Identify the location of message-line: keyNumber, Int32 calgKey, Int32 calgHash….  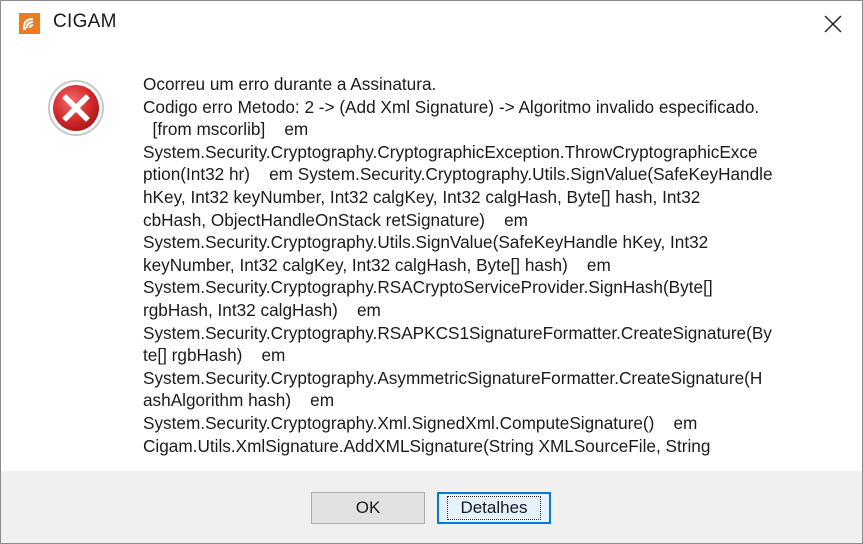
(377, 264).